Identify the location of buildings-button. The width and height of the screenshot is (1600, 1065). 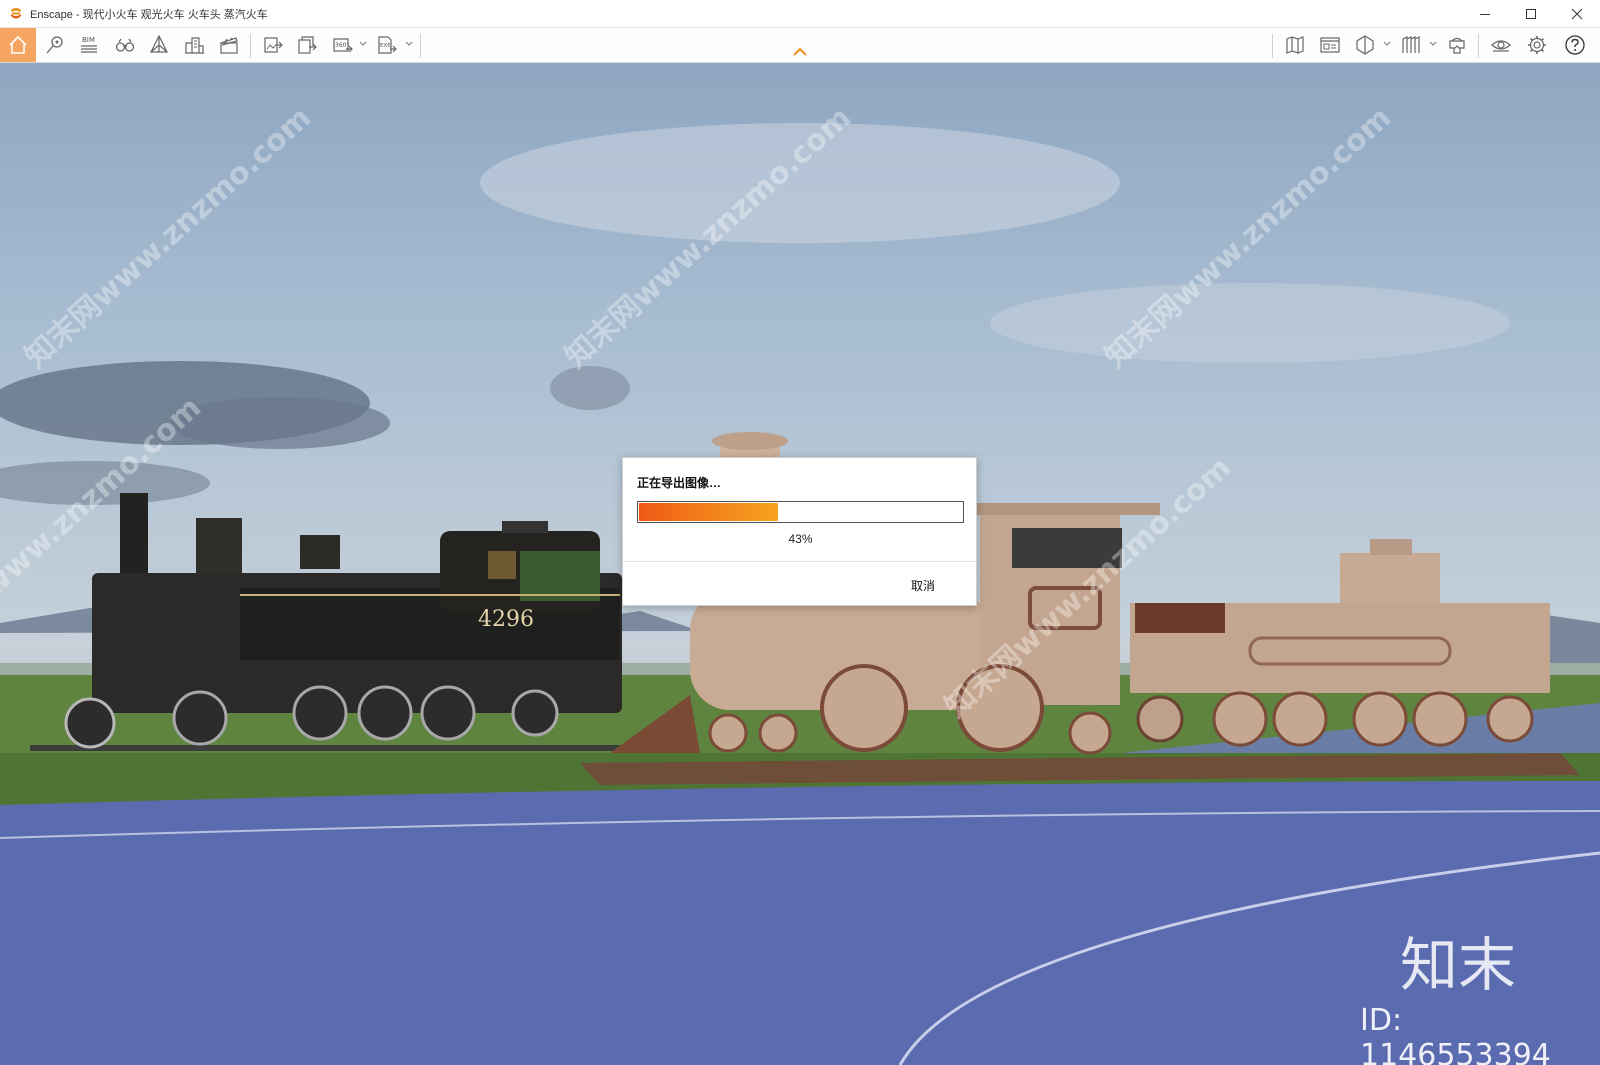
(194, 45).